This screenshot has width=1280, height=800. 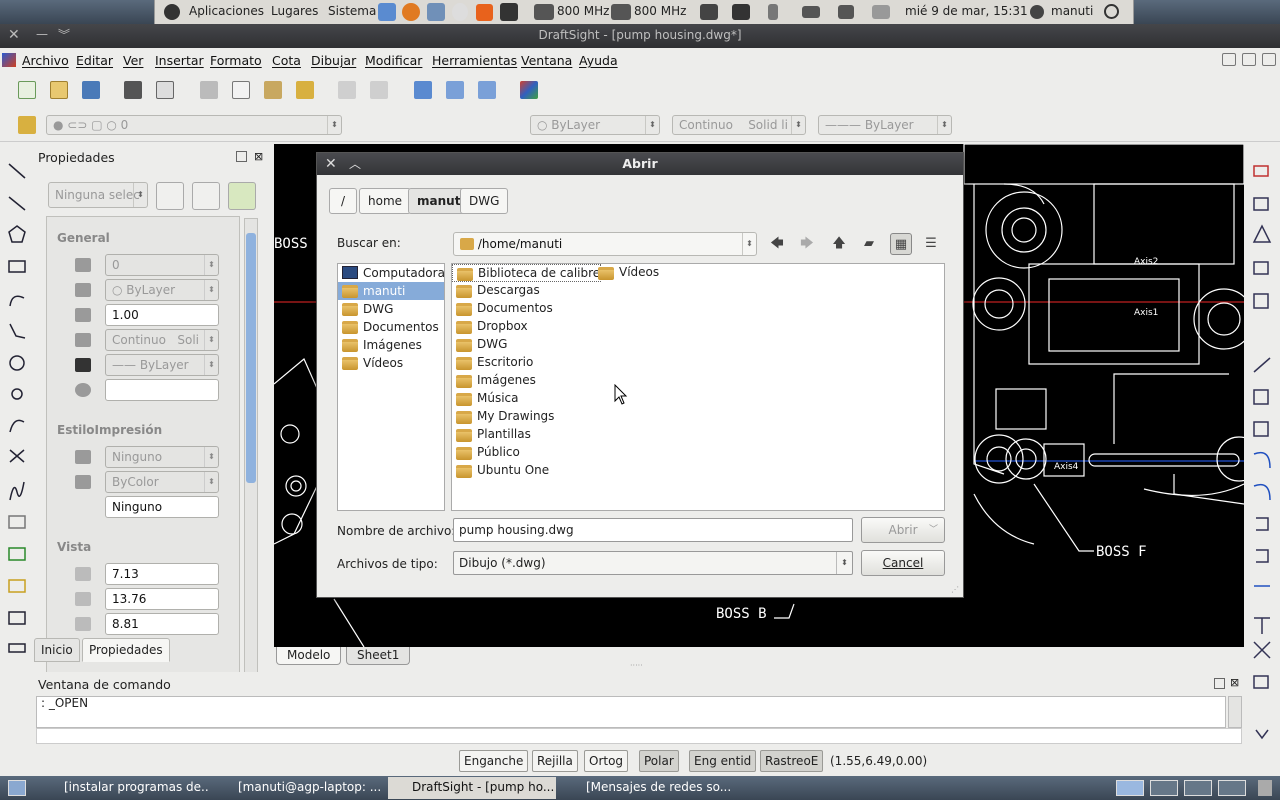 What do you see at coordinates (343, 201) in the screenshot?
I see `breadcrumb-root: /` at bounding box center [343, 201].